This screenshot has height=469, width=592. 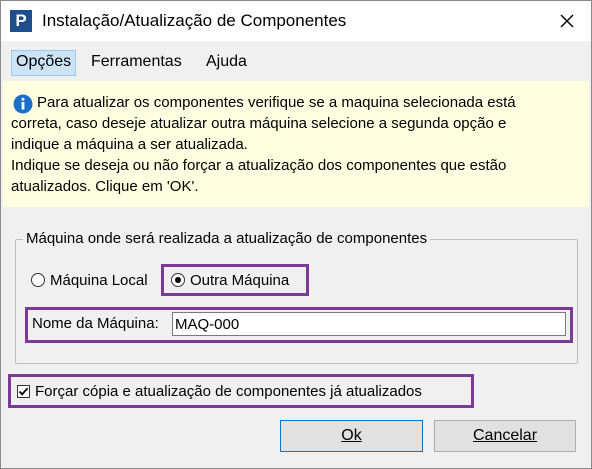 What do you see at coordinates (44, 63) in the screenshot?
I see `menu-opcoes: Opções` at bounding box center [44, 63].